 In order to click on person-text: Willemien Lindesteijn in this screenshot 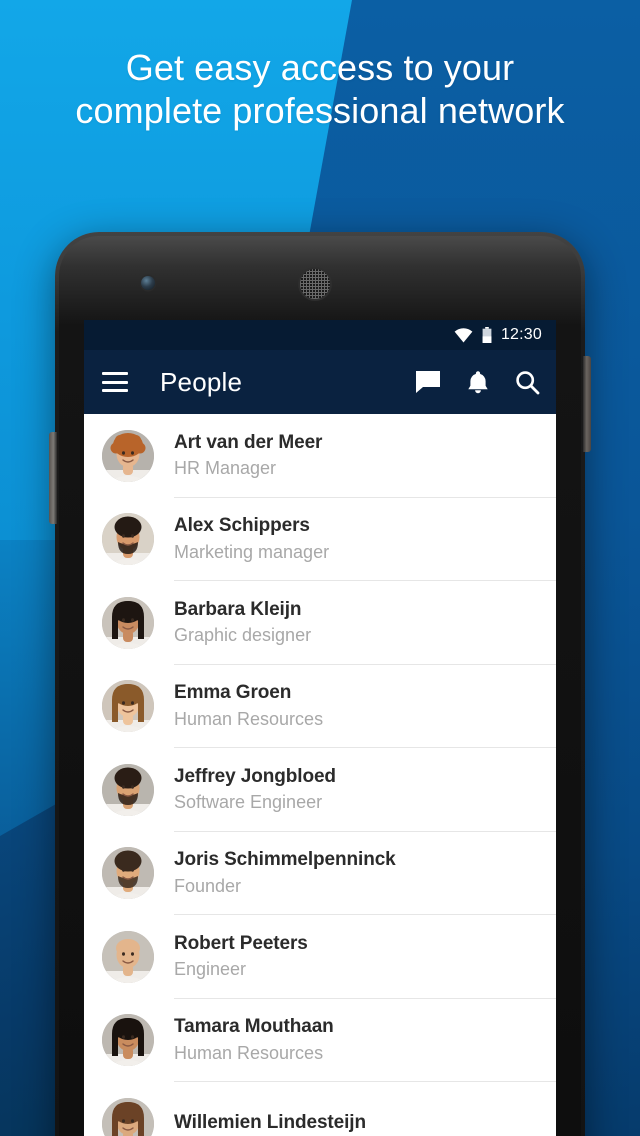, I will do `click(270, 1123)`.